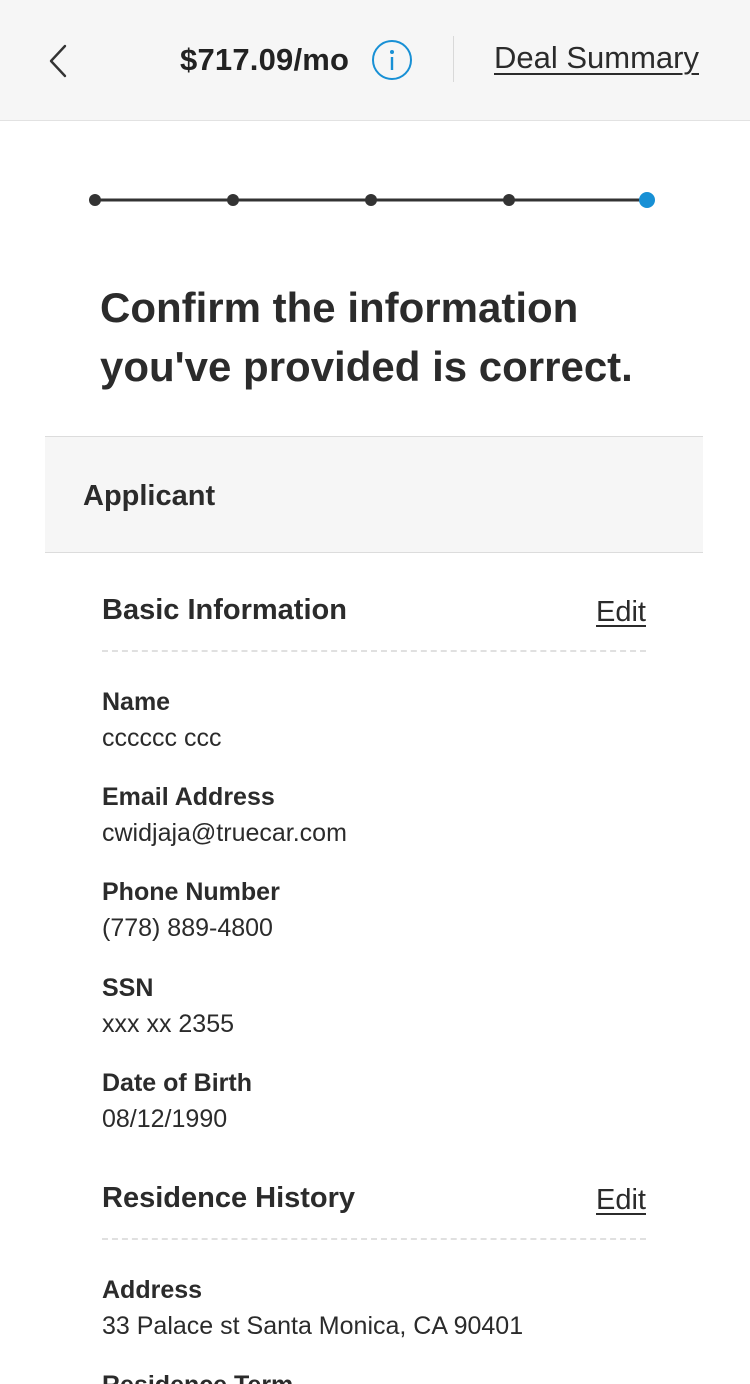 This screenshot has height=1384, width=750. What do you see at coordinates (165, 1119) in the screenshot?
I see `field-value: 08/12/1990` at bounding box center [165, 1119].